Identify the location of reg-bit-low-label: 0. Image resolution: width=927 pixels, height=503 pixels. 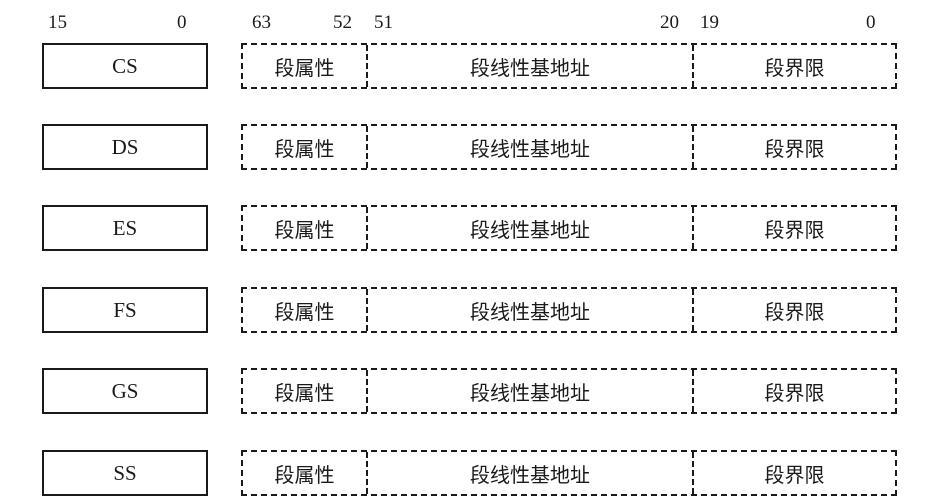
(182, 22).